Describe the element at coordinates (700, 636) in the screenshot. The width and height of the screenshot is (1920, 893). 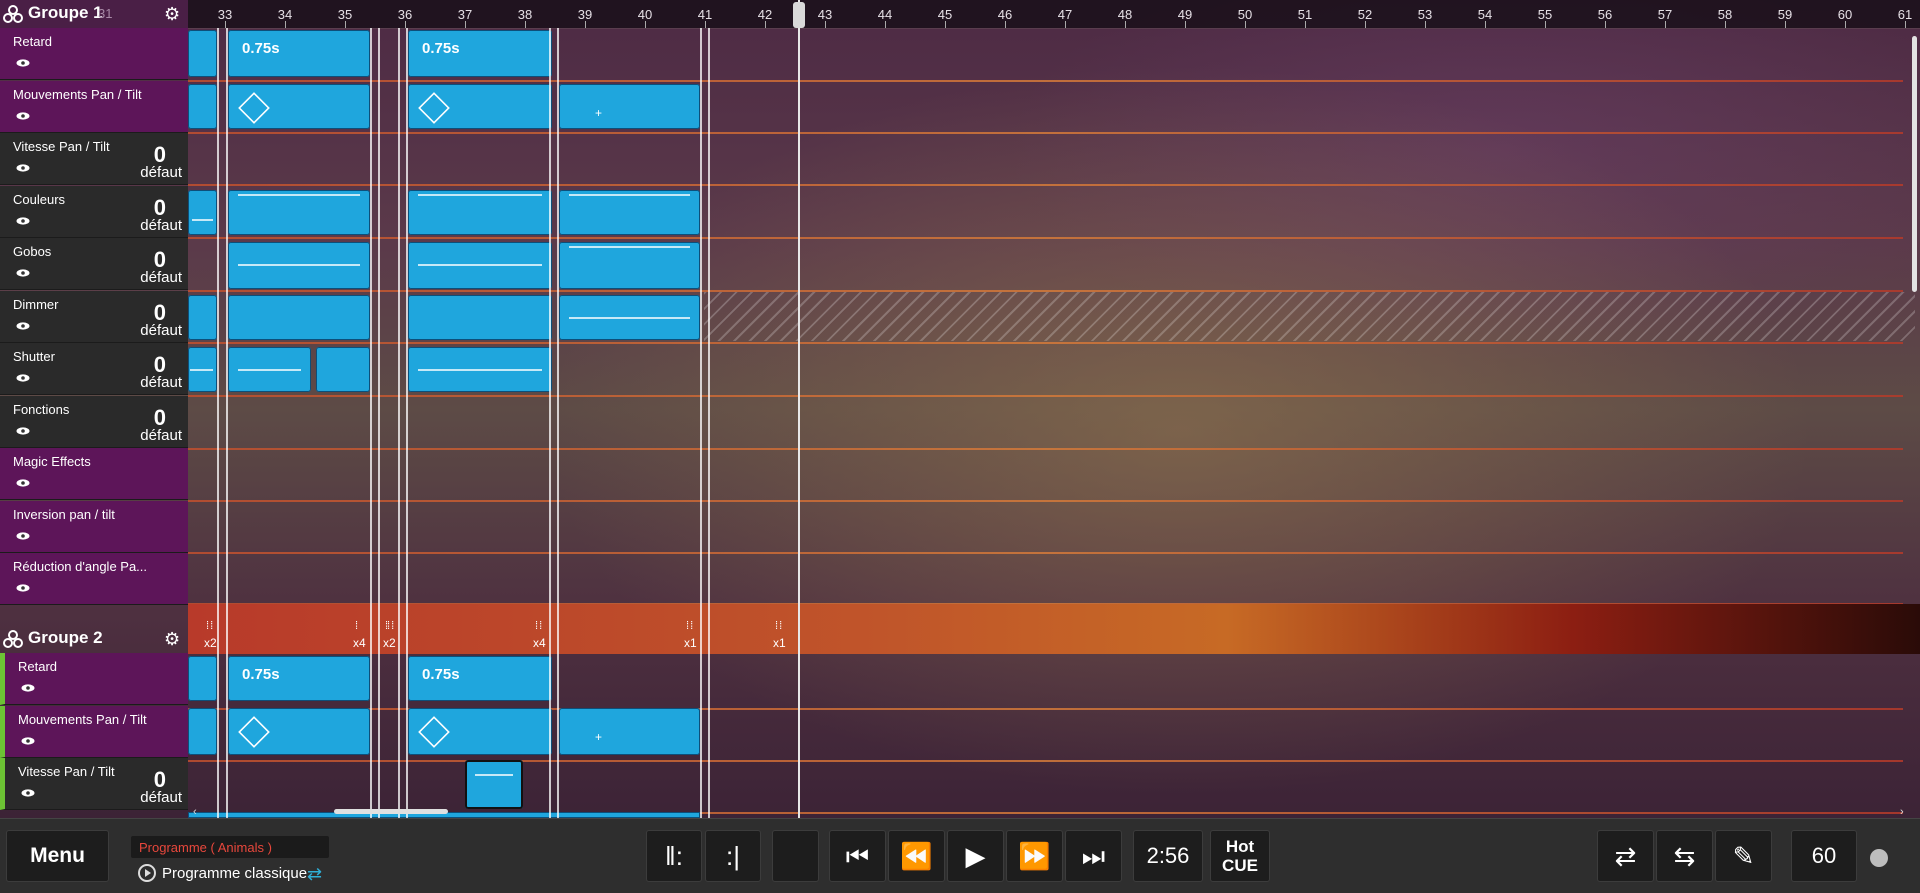
I see `repeat-marker: ⁞ ⁞ x1` at that location.